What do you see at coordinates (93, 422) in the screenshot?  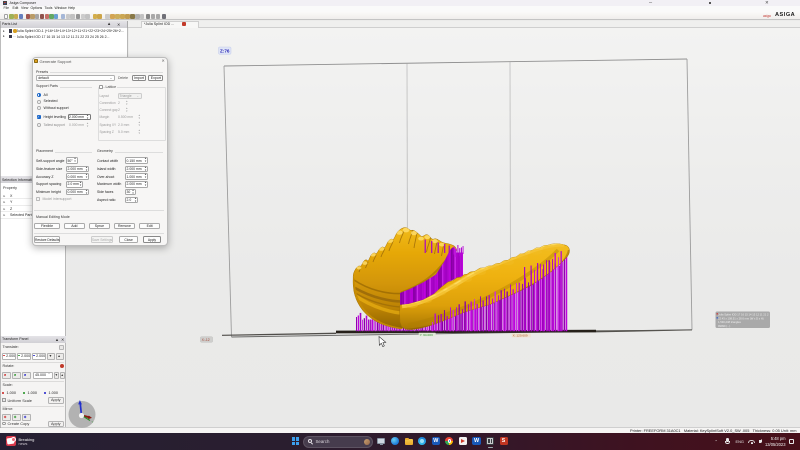 I see `svg-text: Y` at bounding box center [93, 422].